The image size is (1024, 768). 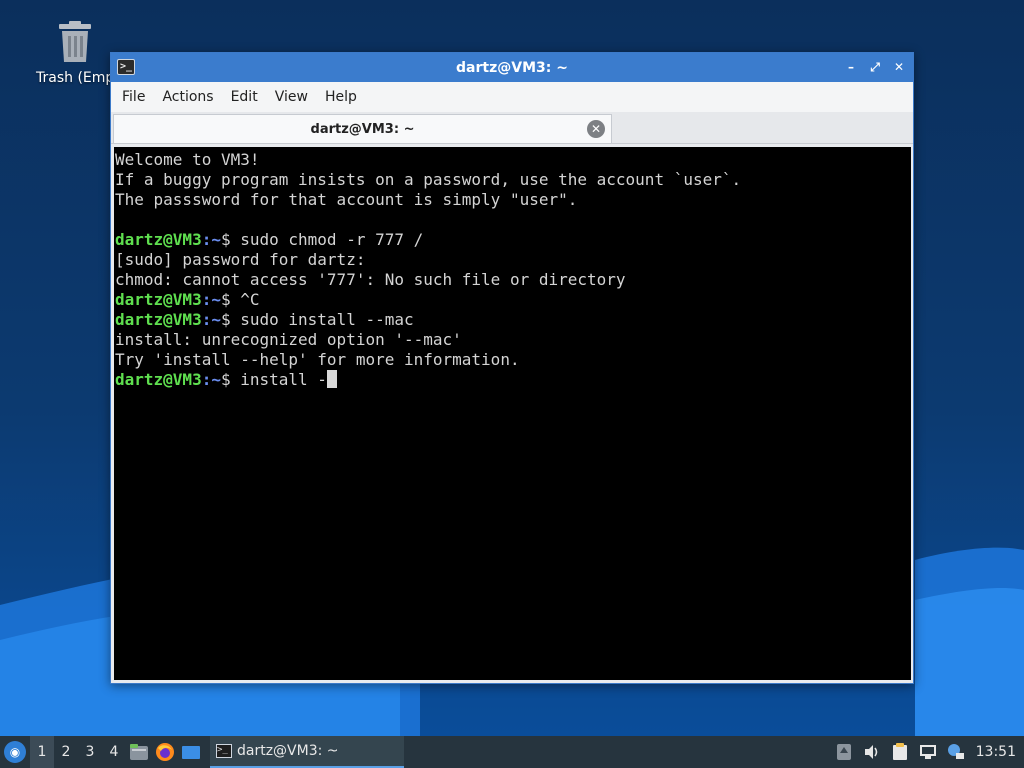 I want to click on trash-icon, so click(x=75, y=41).